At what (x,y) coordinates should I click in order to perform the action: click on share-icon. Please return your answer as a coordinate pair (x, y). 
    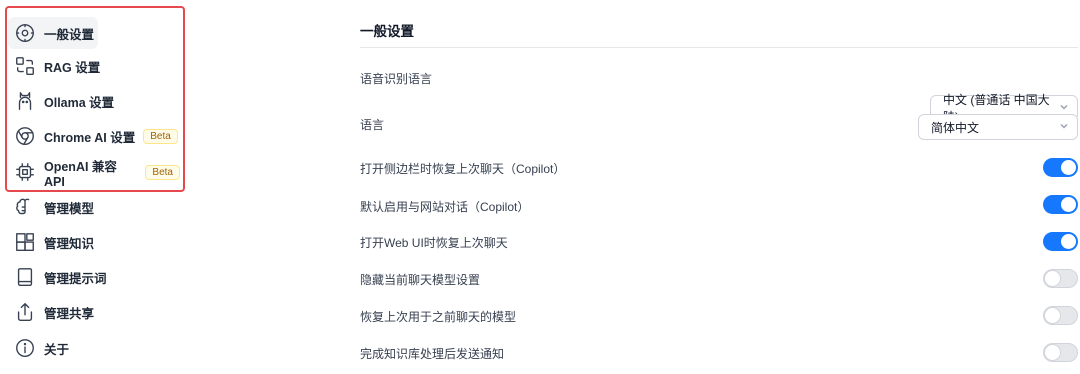
    Looking at the image, I should click on (25, 312).